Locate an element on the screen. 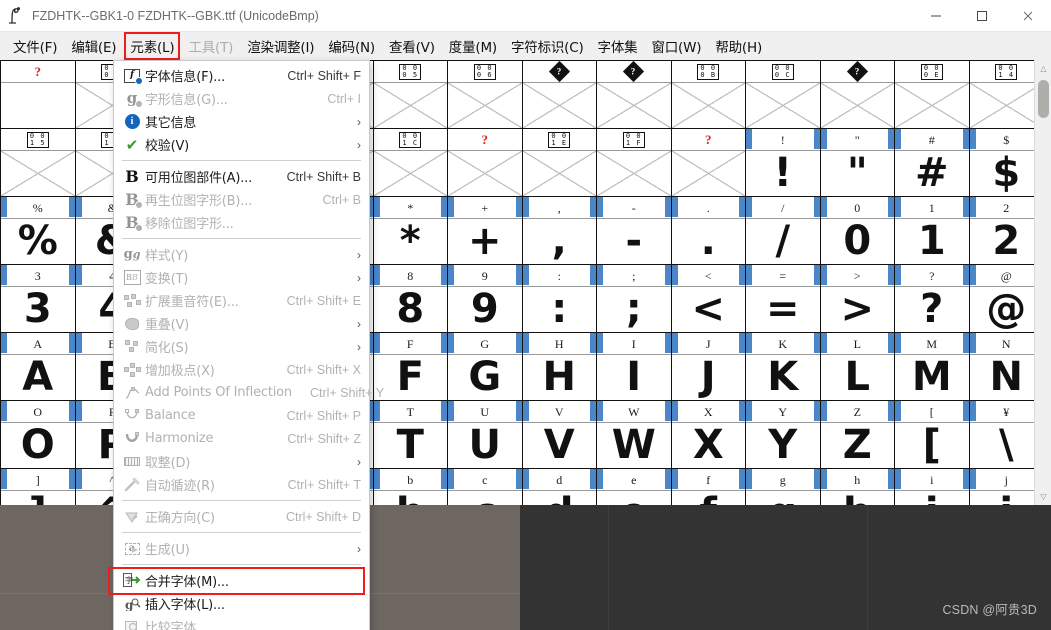 The width and height of the screenshot is (1051, 630). menu-item-bitmap-available: B 可用位图部件(A)... Ctrl+ Shift+ B is located at coordinates (241, 176).